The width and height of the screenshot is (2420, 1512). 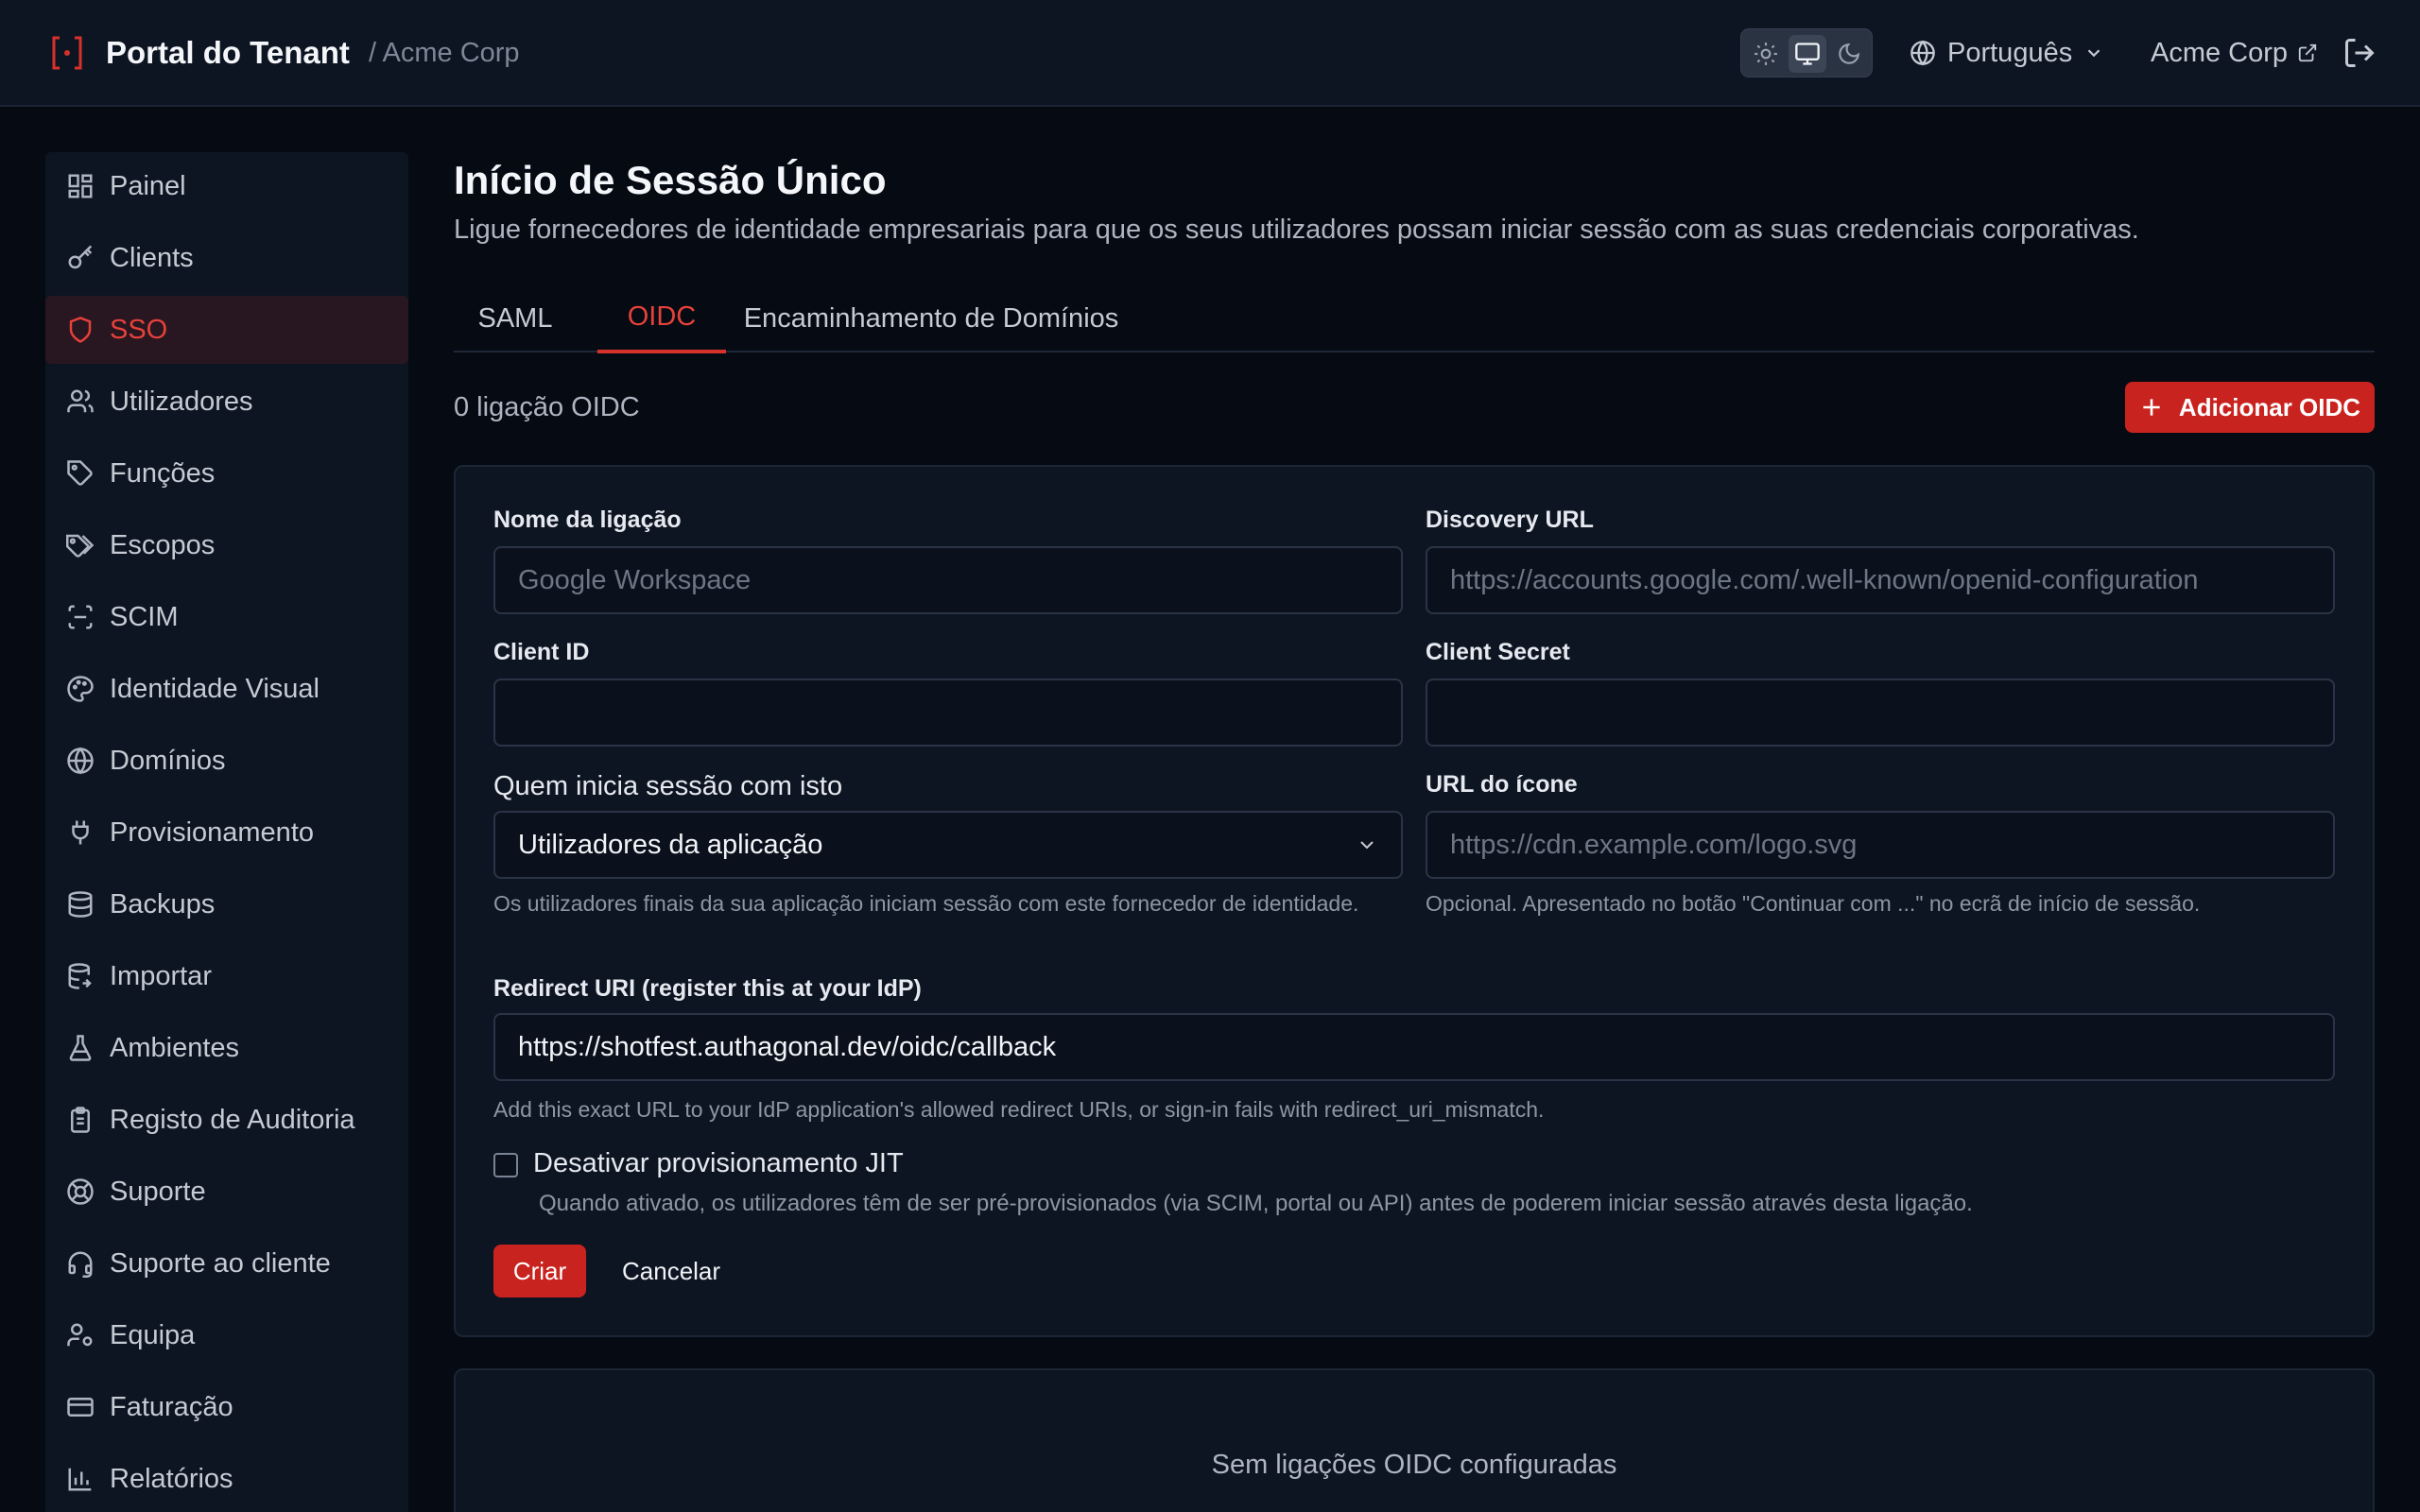 What do you see at coordinates (587, 520) in the screenshot?
I see `connection-name-label: Nome da ligação` at bounding box center [587, 520].